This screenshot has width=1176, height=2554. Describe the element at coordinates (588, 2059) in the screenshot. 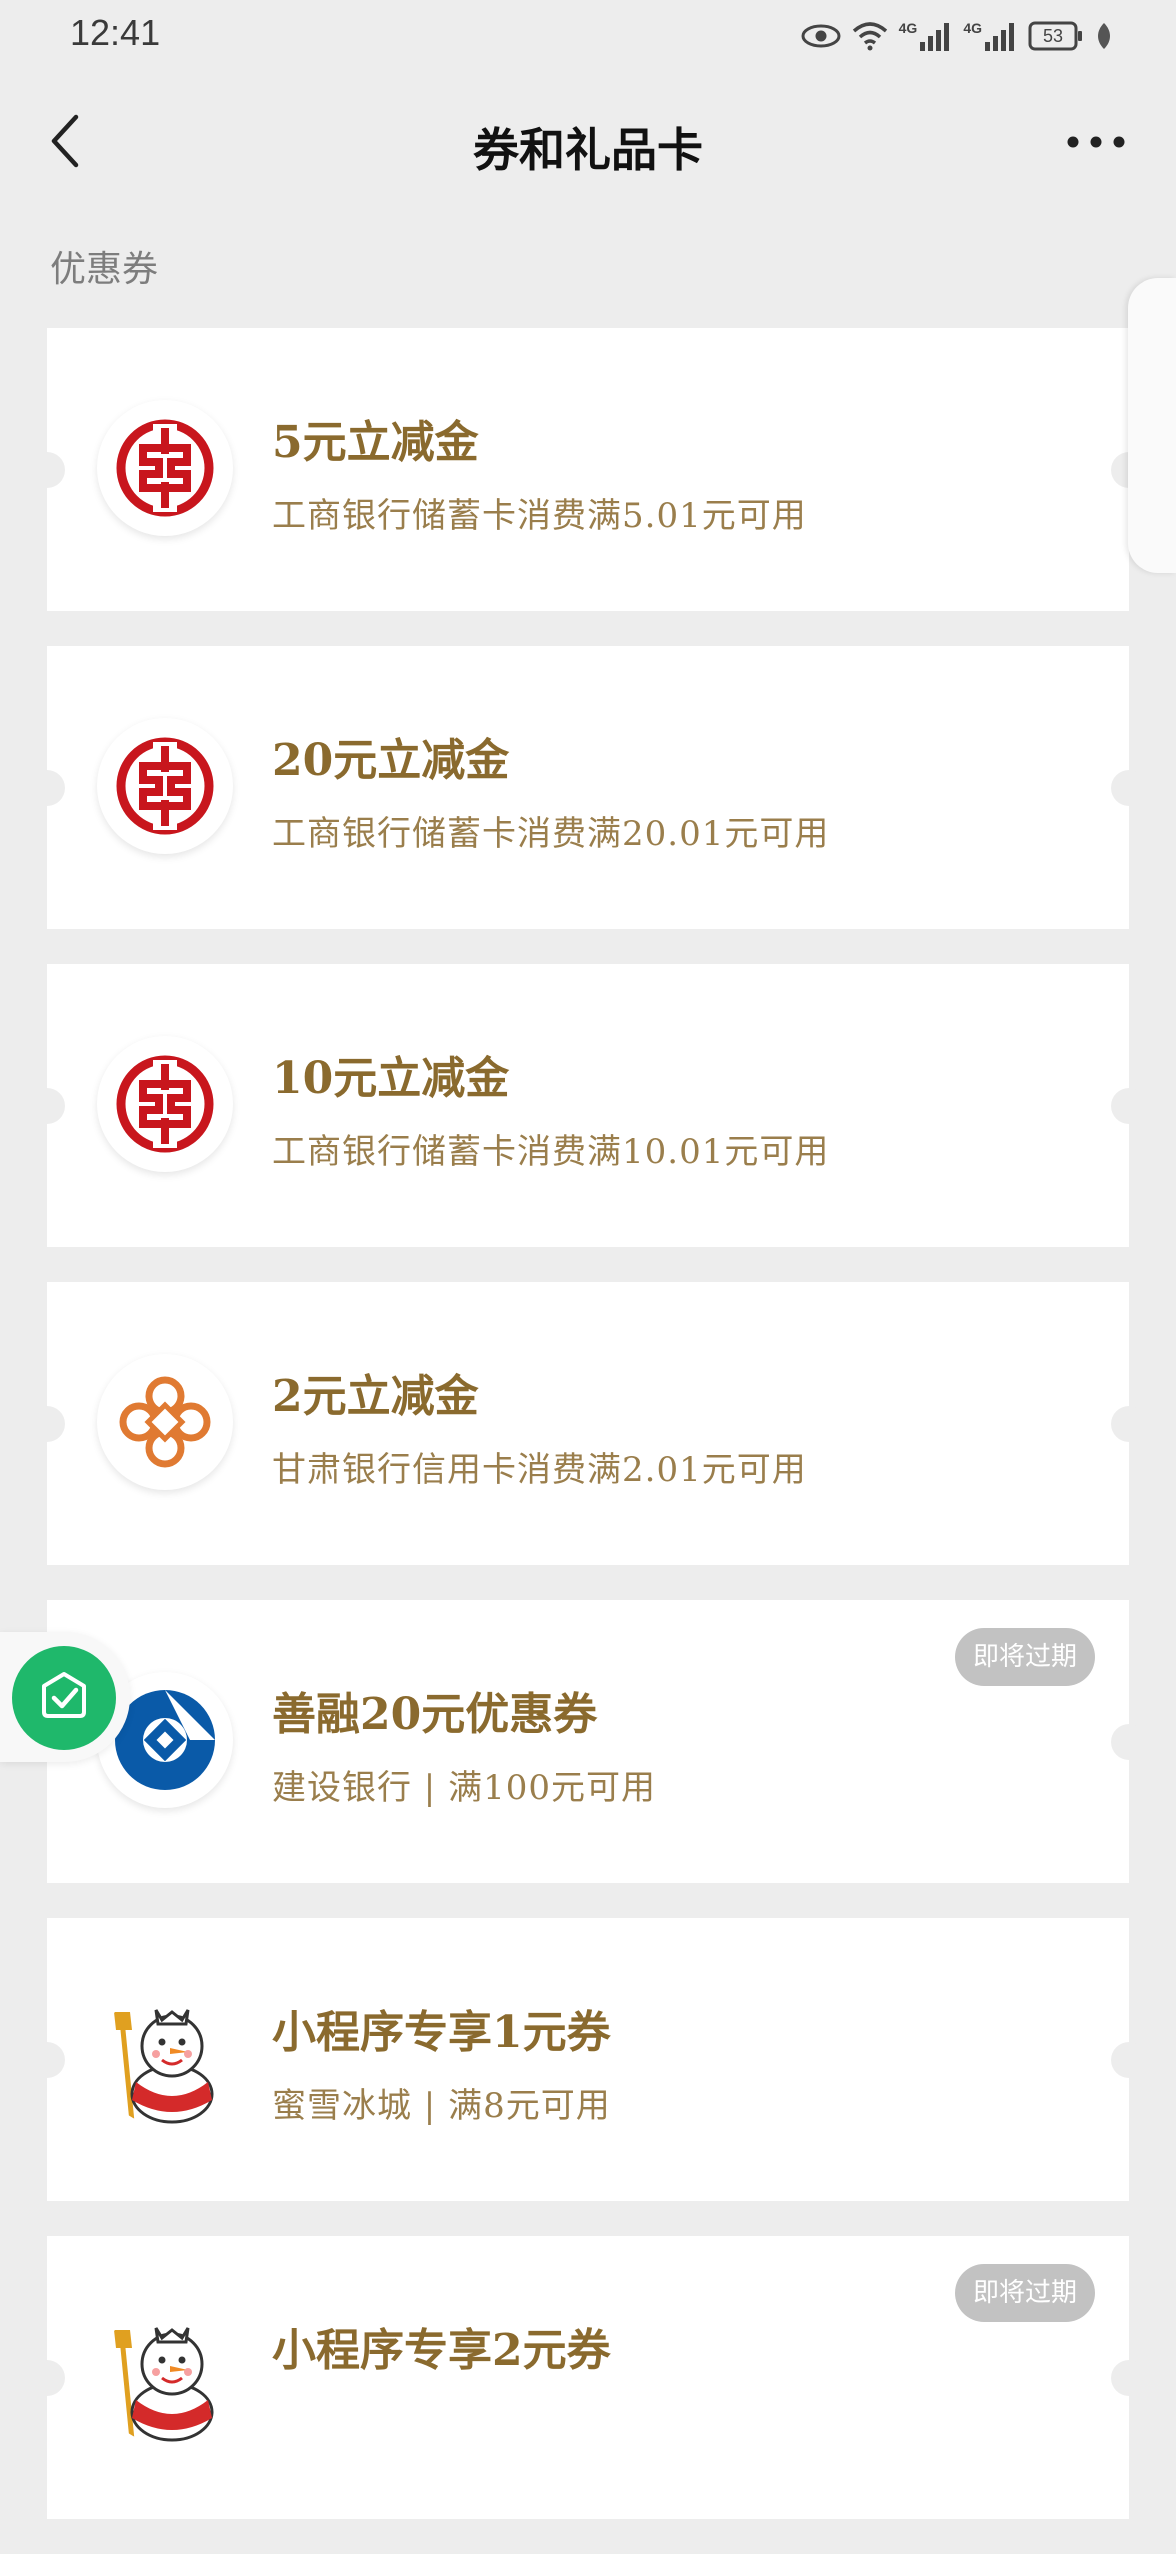

I see `coupon-card: 小程序专享1元券 蜜雪冰城 | 满8元可用` at that location.